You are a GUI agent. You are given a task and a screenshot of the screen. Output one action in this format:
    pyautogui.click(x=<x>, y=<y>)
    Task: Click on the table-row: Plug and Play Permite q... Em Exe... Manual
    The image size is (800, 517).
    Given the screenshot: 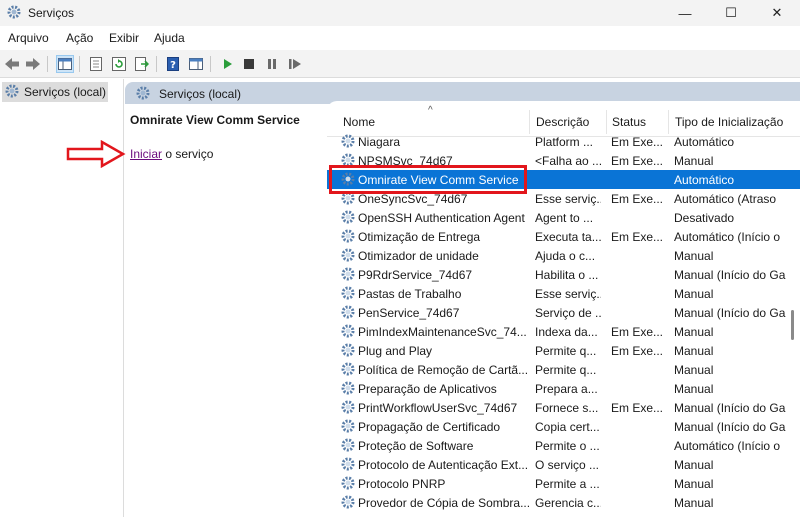 What is the action you would take?
    pyautogui.click(x=563, y=350)
    